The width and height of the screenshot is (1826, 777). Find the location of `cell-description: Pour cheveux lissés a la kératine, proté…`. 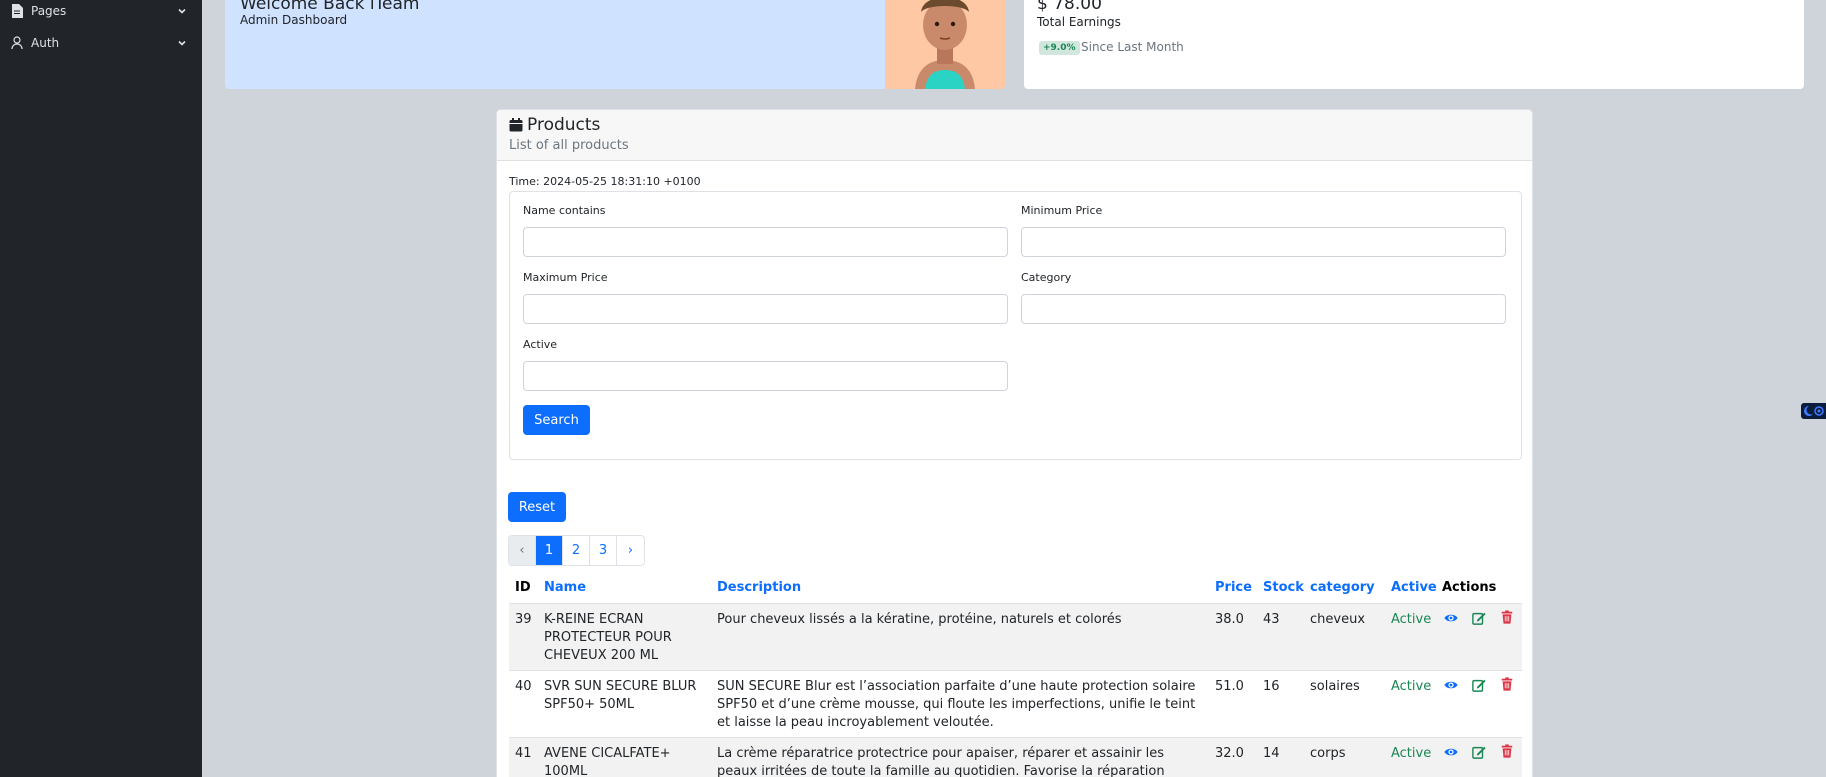

cell-description: Pour cheveux lissés a la kératine, proté… is located at coordinates (919, 619).